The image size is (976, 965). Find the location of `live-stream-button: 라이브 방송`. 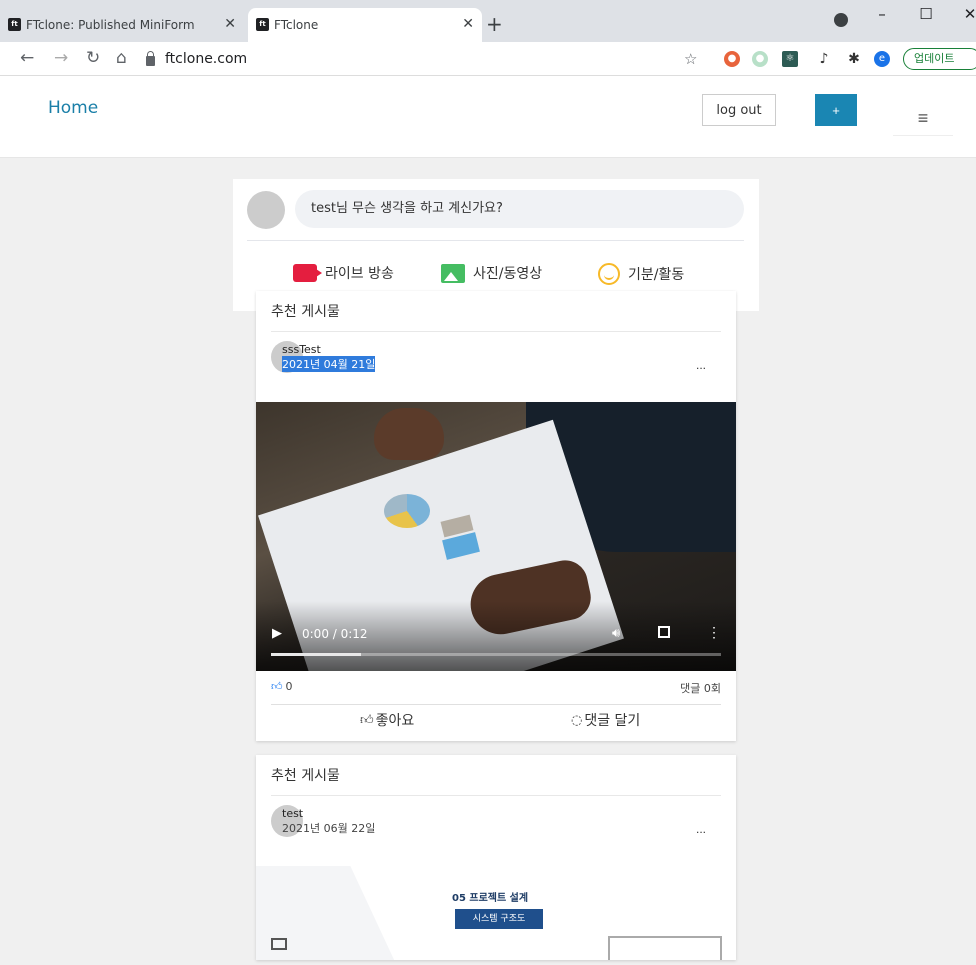

live-stream-button: 라이브 방송 is located at coordinates (343, 273).